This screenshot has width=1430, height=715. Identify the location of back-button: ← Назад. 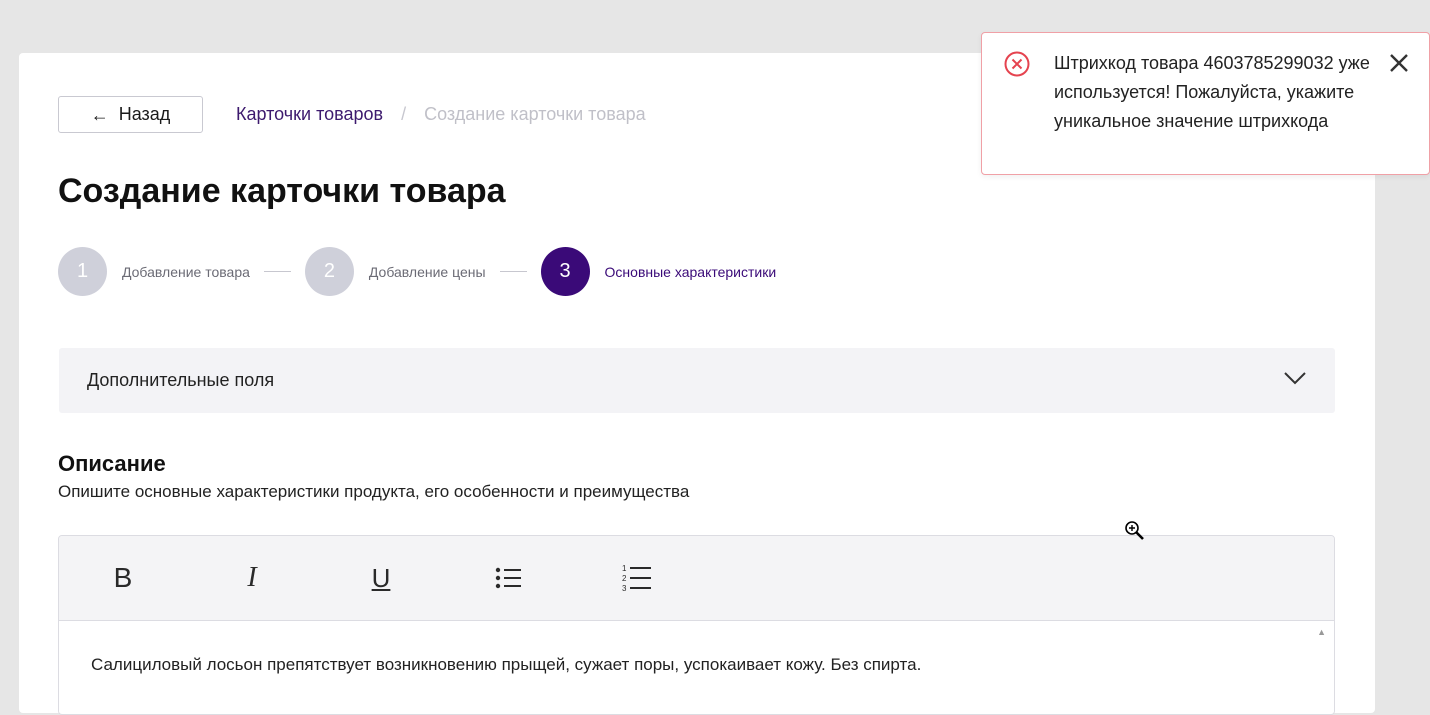
(130, 114).